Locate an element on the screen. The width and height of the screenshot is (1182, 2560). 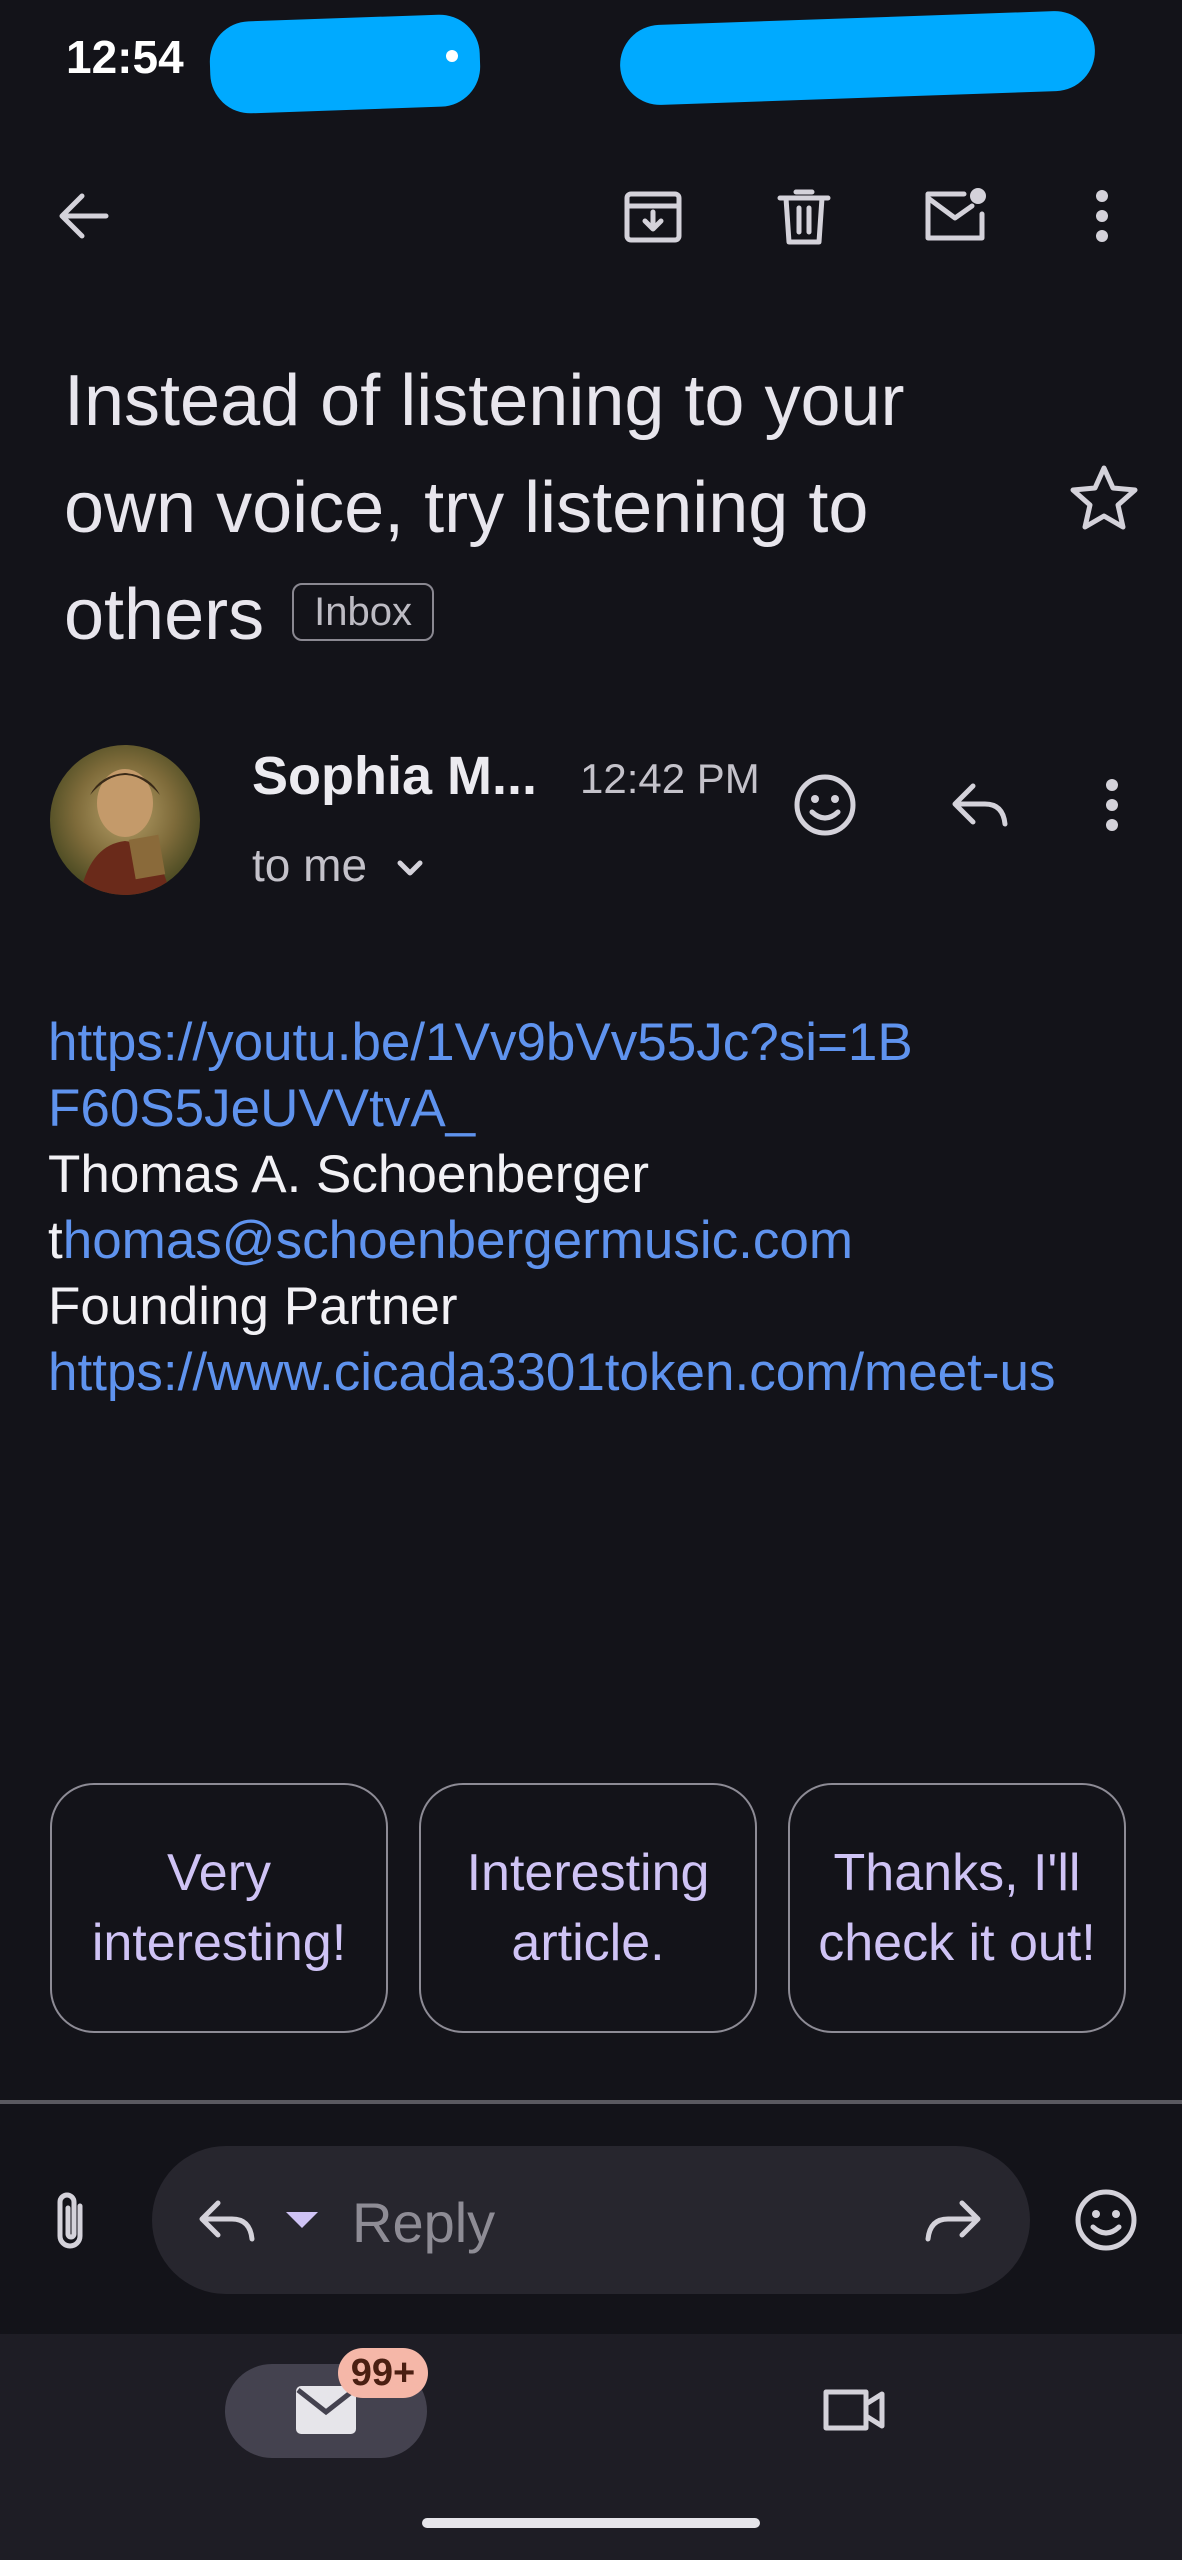
inbox-label: Inbox is located at coordinates (363, 611).